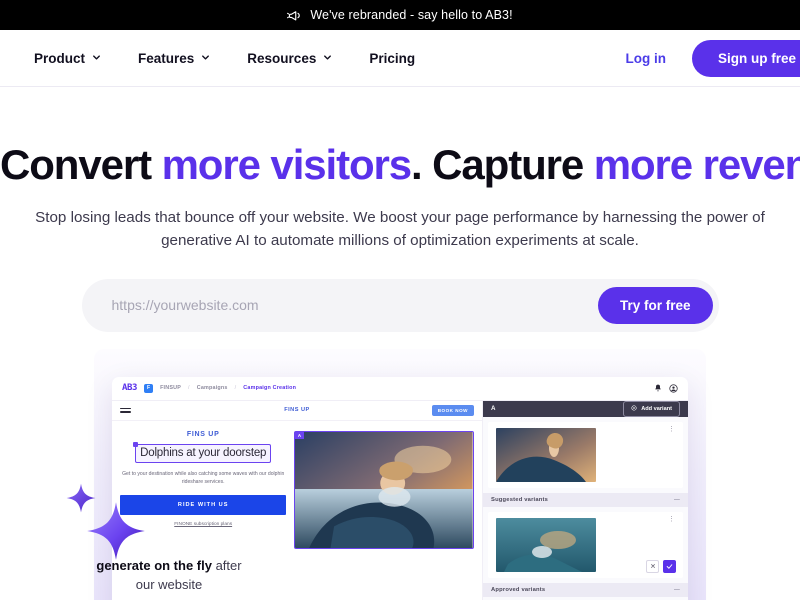  I want to click on reject-variant-button, so click(652, 566).